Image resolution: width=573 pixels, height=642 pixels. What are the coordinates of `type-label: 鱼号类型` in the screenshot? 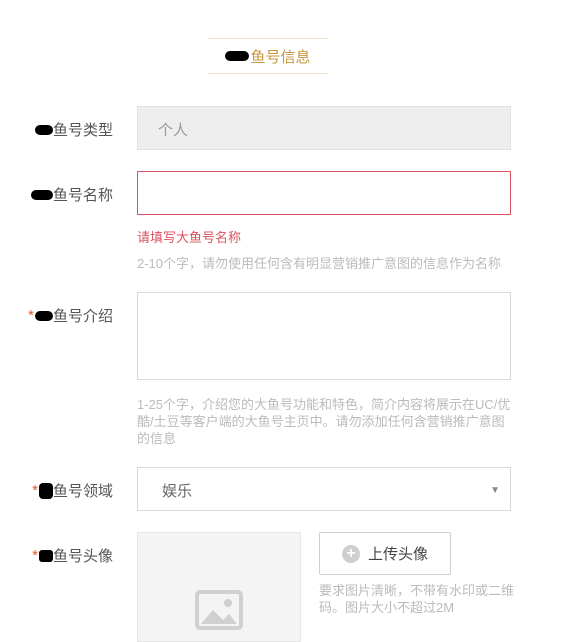 It's located at (73, 129).